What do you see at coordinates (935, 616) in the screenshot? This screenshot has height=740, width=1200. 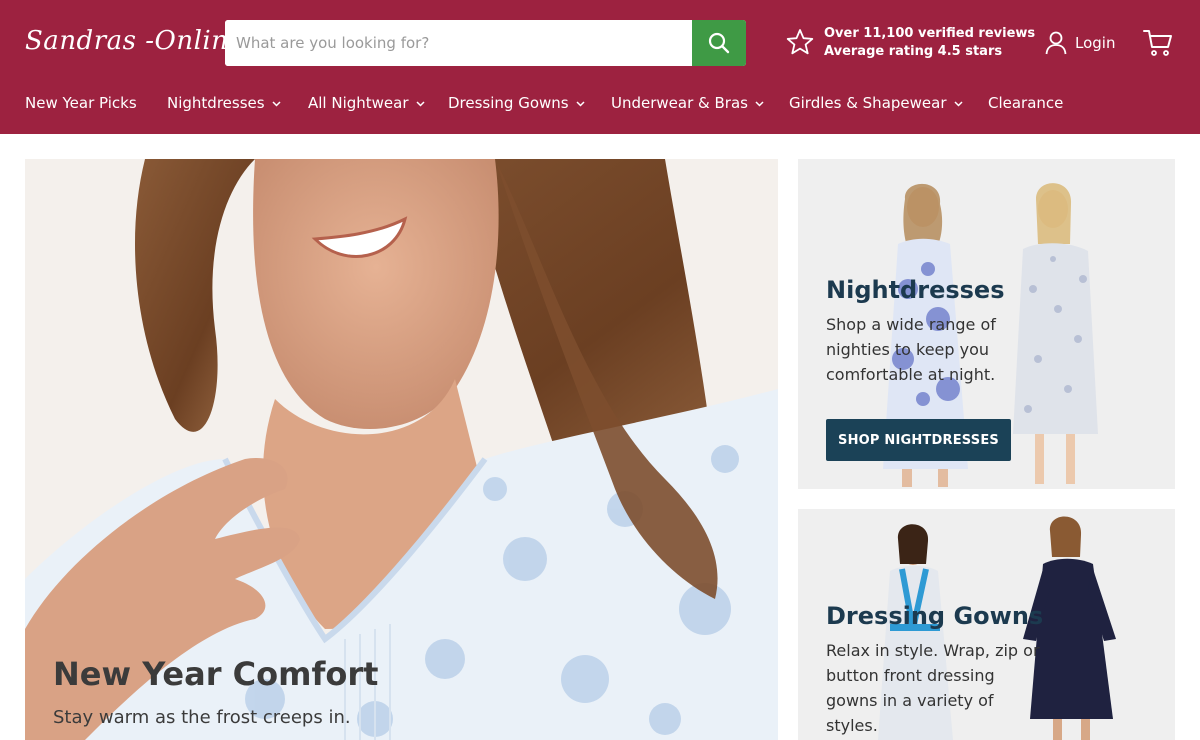 I see `dressing-gowns-title: Dressing Gowns` at bounding box center [935, 616].